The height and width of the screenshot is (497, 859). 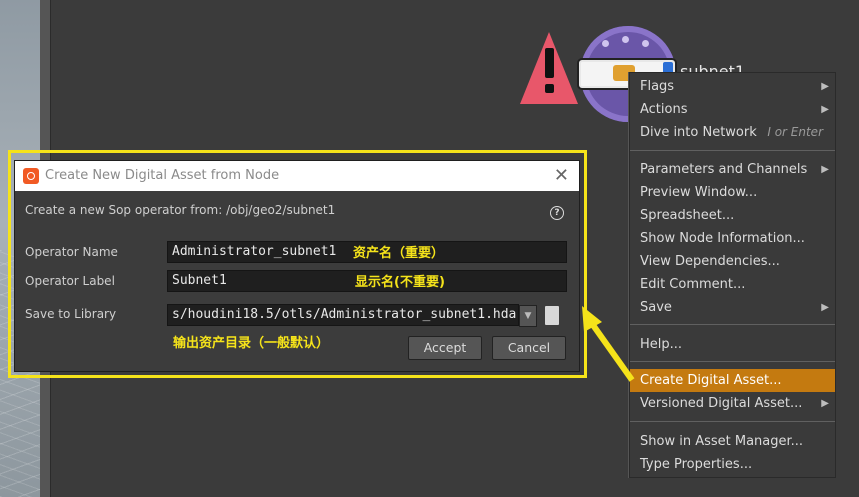 I want to click on menu-item-dive-into-network: Dive into Network I or Enter, so click(x=732, y=132).